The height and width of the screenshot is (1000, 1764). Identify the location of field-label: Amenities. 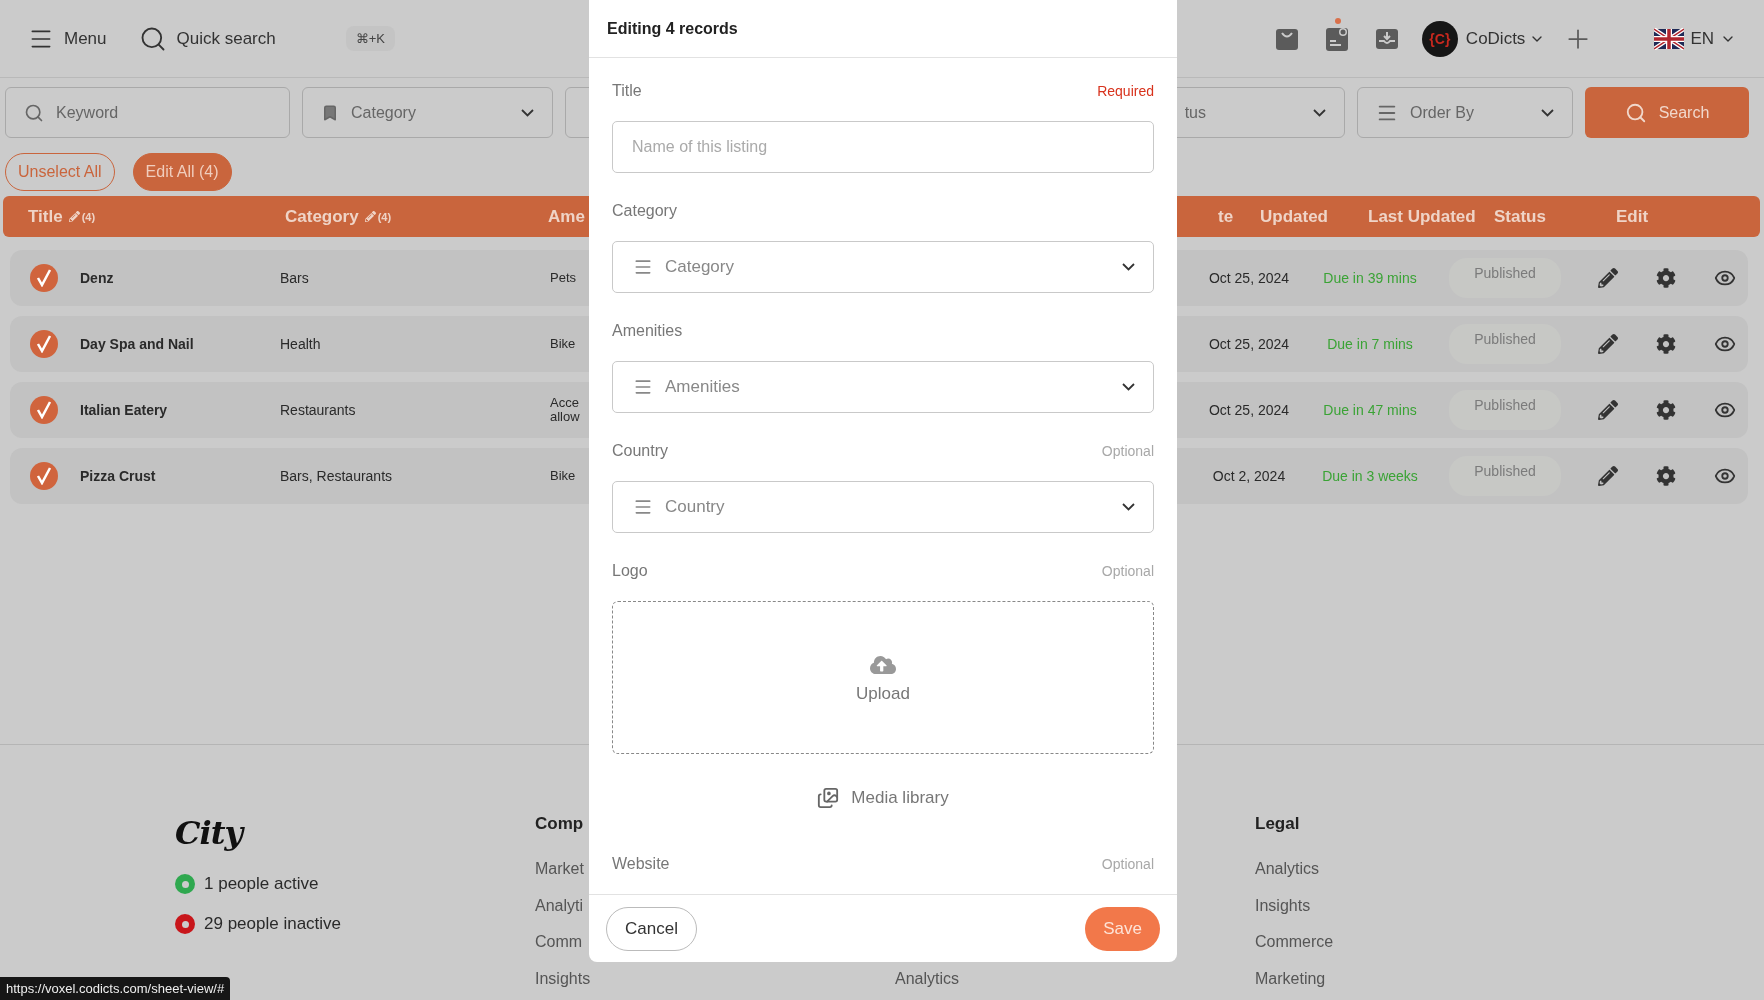
(647, 331).